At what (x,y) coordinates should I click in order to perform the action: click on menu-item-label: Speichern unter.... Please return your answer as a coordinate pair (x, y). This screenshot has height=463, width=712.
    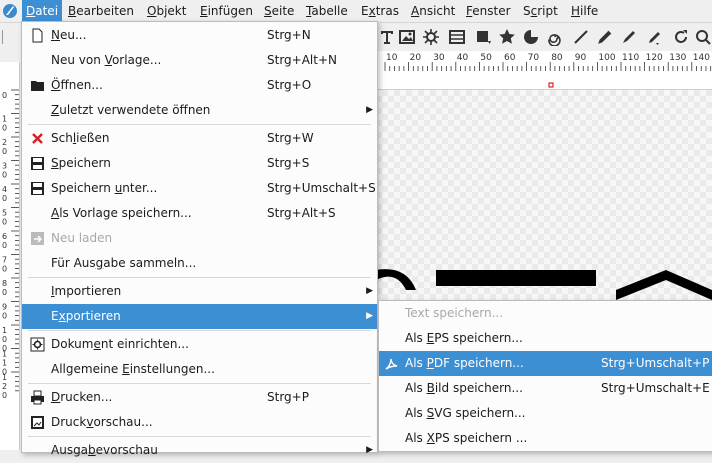
    Looking at the image, I should click on (104, 188).